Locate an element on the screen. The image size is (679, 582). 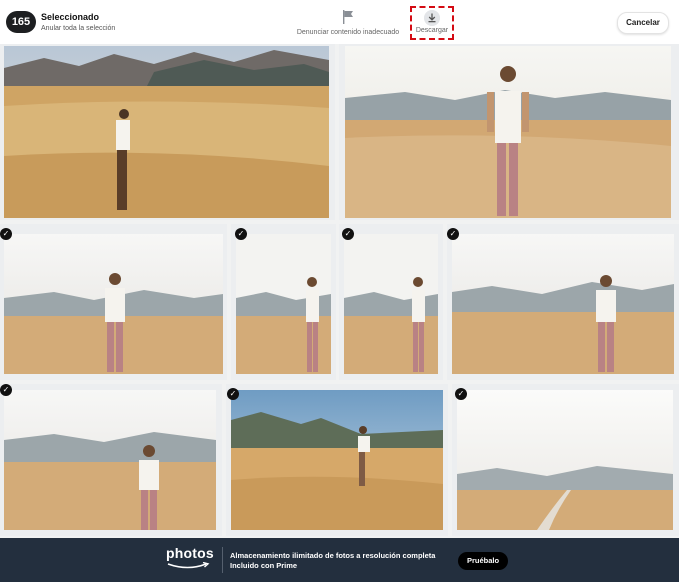
report-content-button: Denunciar contenido inadecuado is located at coordinates (348, 22).